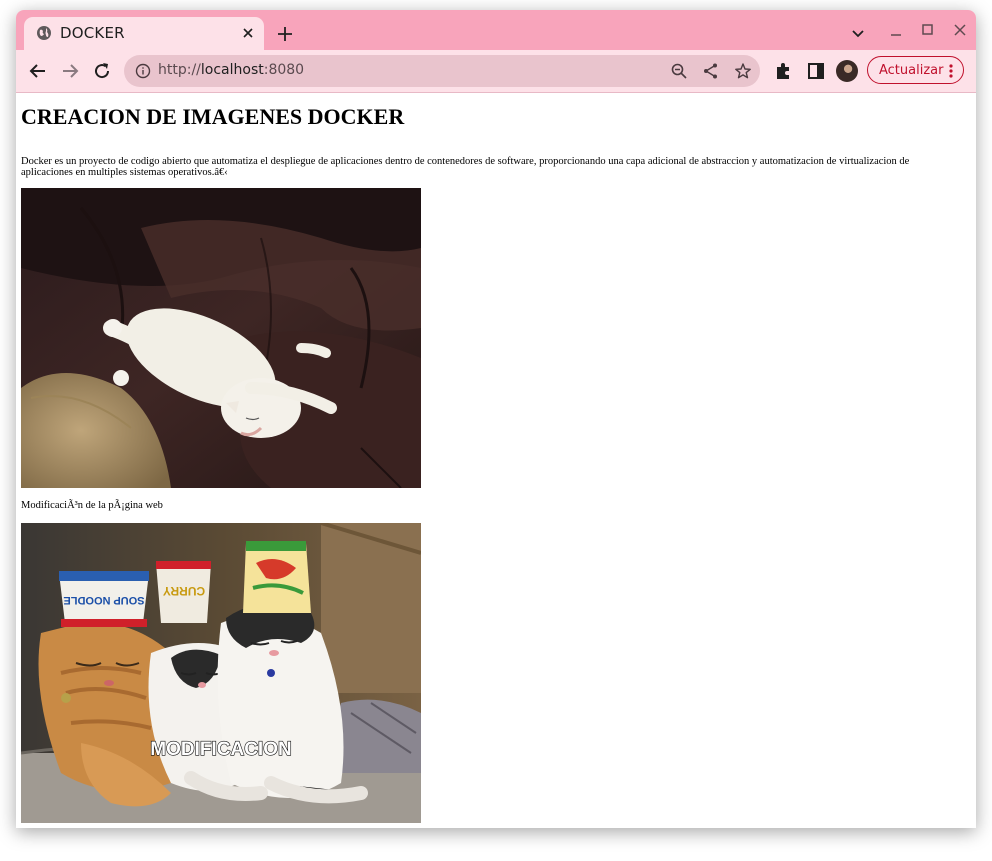 The width and height of the screenshot is (992, 861). What do you see at coordinates (44, 33) in the screenshot?
I see `globe-icon` at bounding box center [44, 33].